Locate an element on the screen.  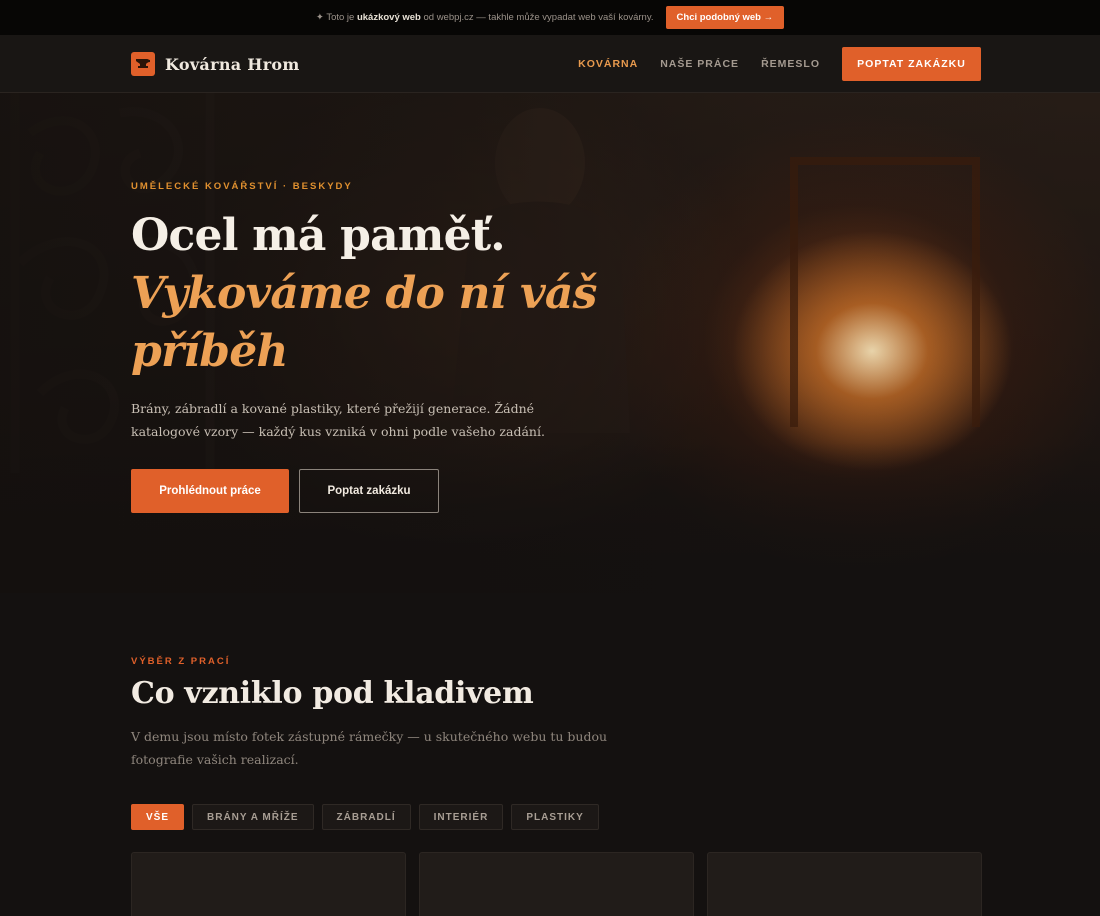
header-cta-button: POPTAT ZAKÁZKU is located at coordinates (911, 64).